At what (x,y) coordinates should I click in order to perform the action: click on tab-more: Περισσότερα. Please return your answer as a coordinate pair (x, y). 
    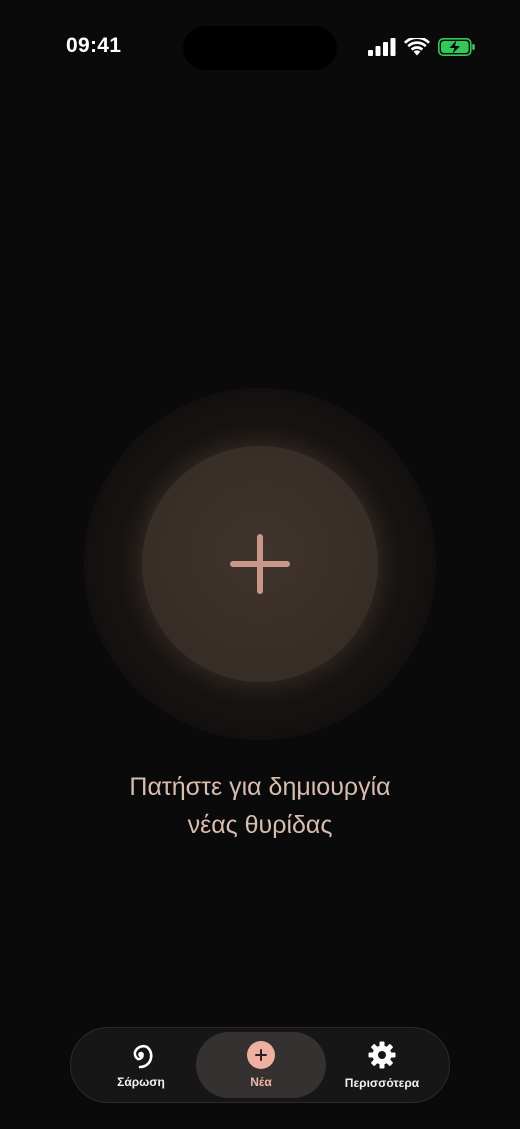
    Looking at the image, I should click on (382, 1065).